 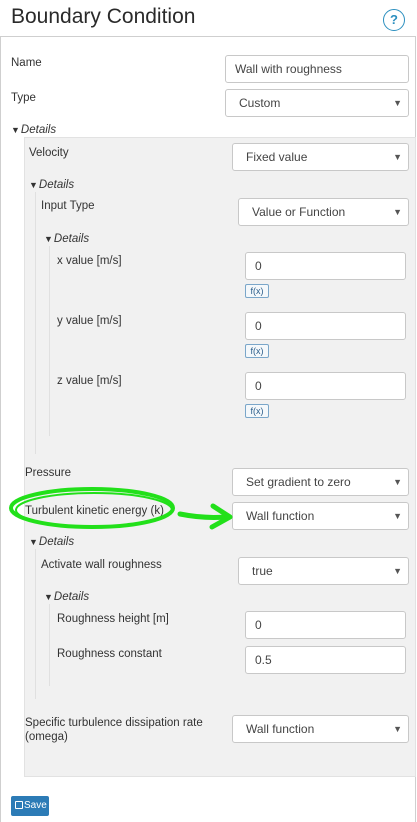 What do you see at coordinates (94, 511) in the screenshot?
I see `tke-label: Turbulent kinetic energy (k)` at bounding box center [94, 511].